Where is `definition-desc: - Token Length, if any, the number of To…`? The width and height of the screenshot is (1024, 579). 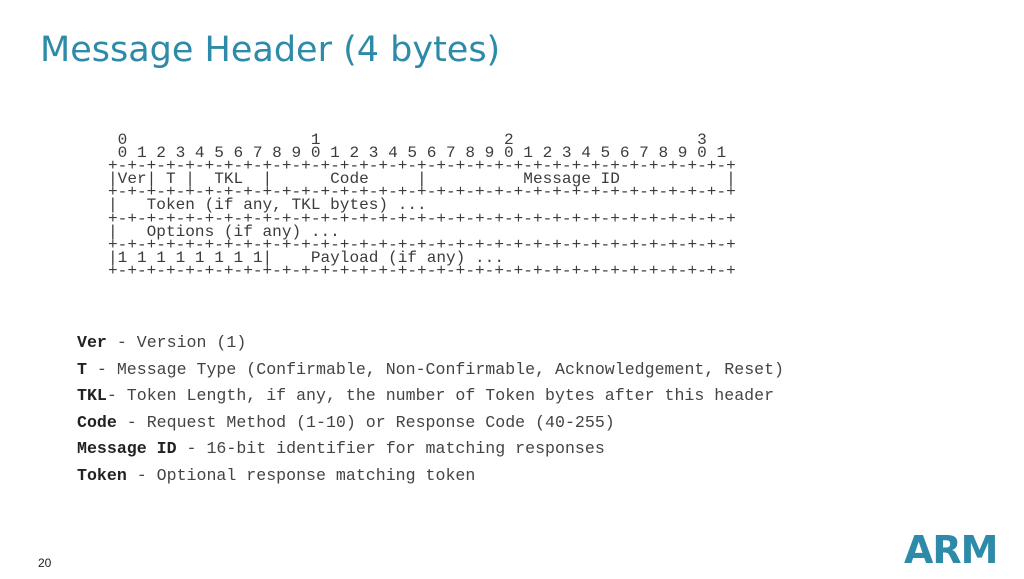
definition-desc: - Token Length, if any, the number of To… is located at coordinates (440, 396).